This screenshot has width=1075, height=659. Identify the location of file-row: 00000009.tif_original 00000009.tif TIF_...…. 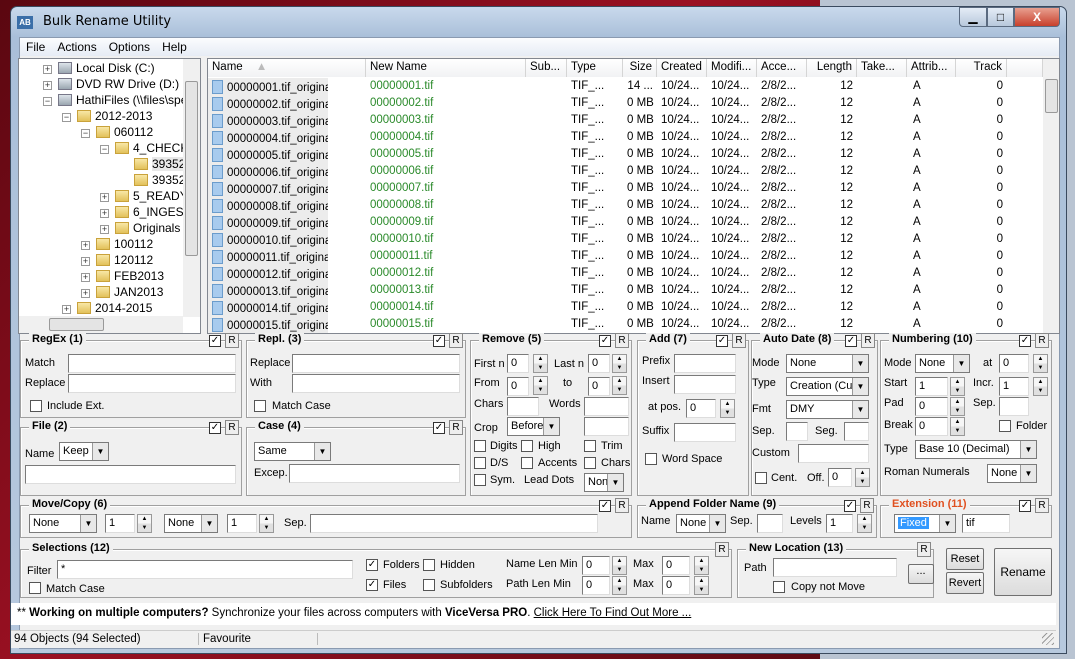
(625, 222).